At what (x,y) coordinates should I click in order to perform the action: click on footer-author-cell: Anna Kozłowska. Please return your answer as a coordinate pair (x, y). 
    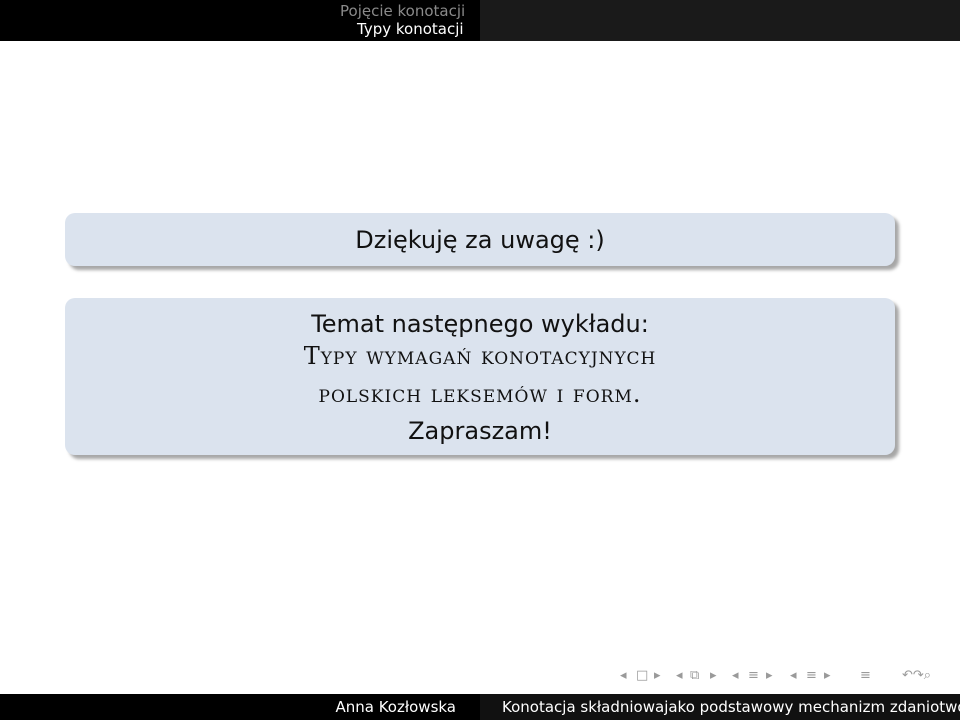
    Looking at the image, I should click on (240, 707).